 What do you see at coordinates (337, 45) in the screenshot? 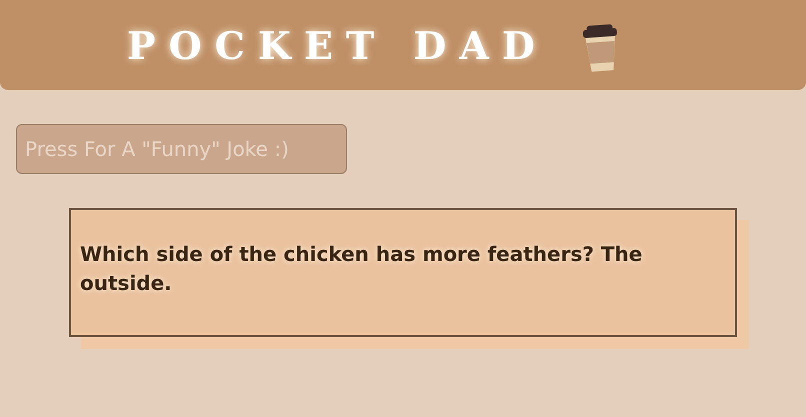
I see `app-title: POCKET DAD` at bounding box center [337, 45].